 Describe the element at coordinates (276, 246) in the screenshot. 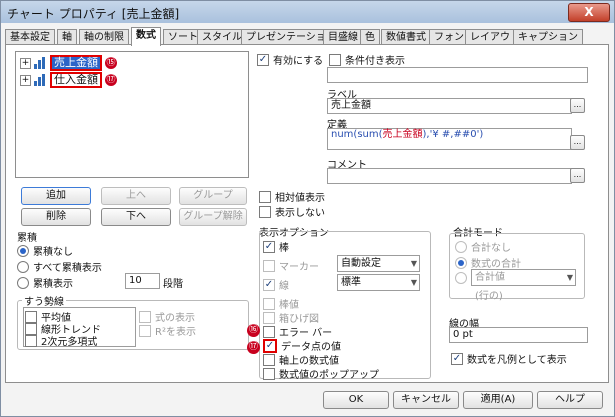

I see `bar-check: ✓ 棒` at that location.